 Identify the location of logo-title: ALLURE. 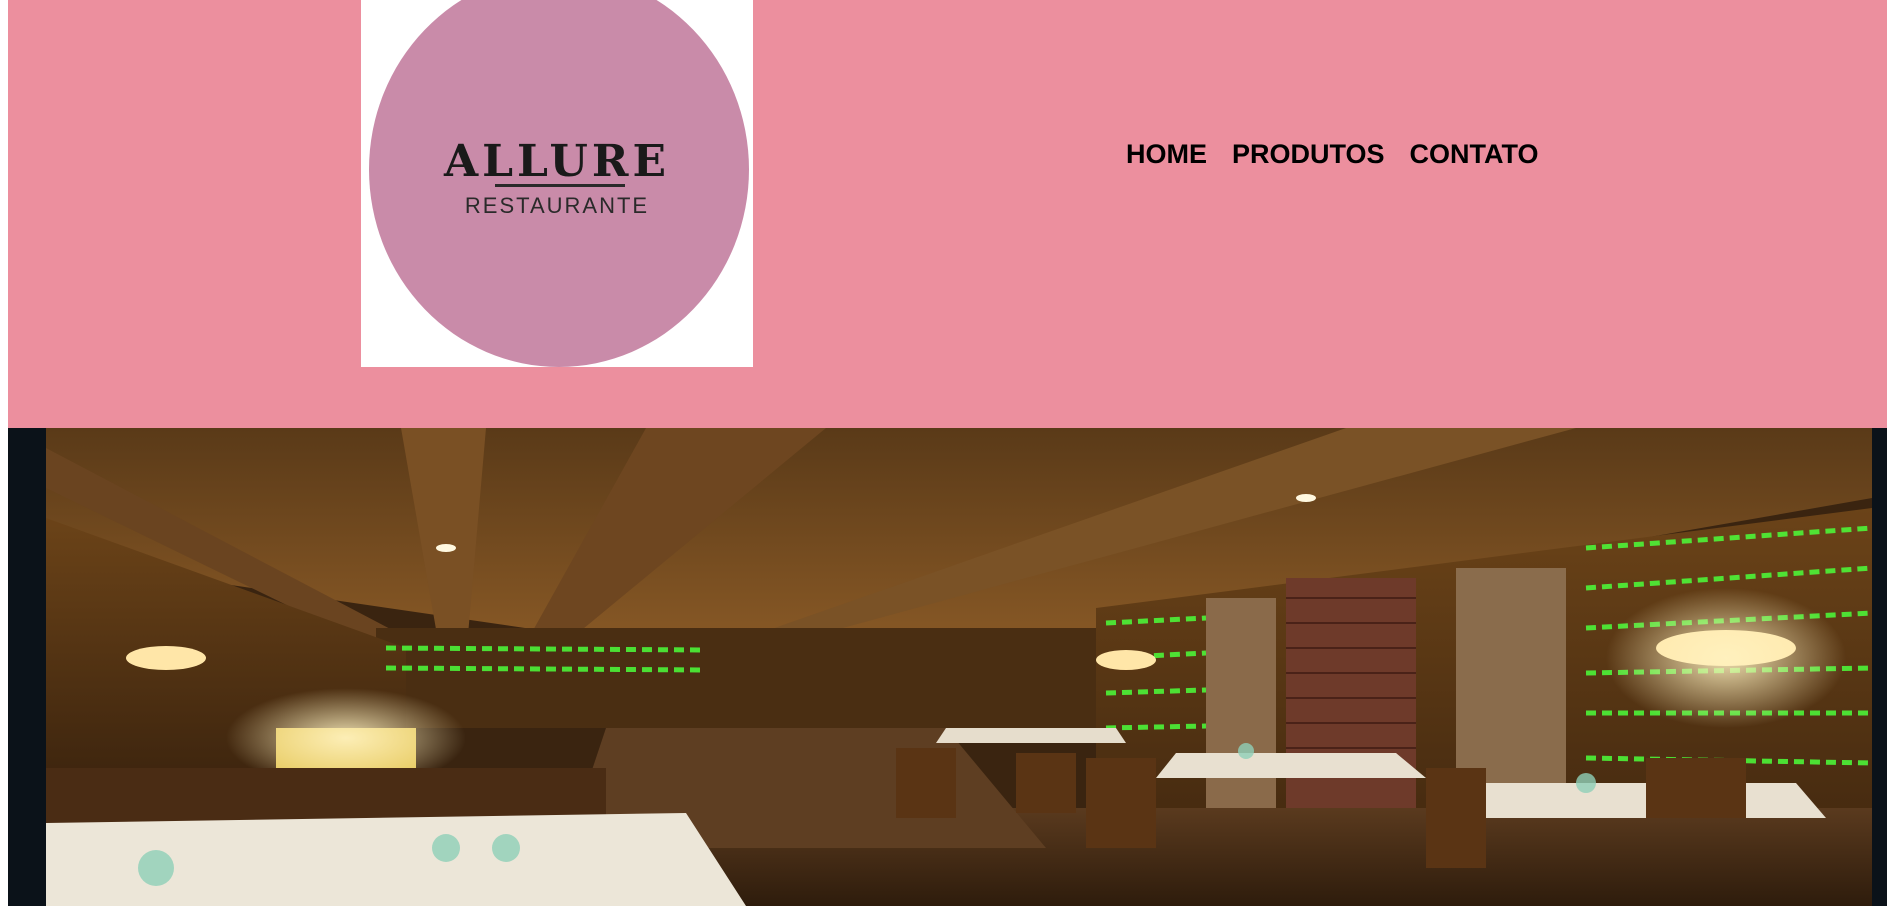
(557, 161).